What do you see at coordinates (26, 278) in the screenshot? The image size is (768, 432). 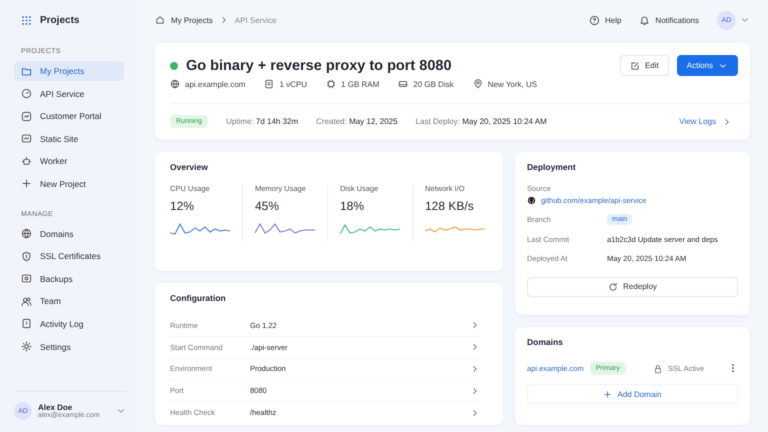 I see `archive-icon` at bounding box center [26, 278].